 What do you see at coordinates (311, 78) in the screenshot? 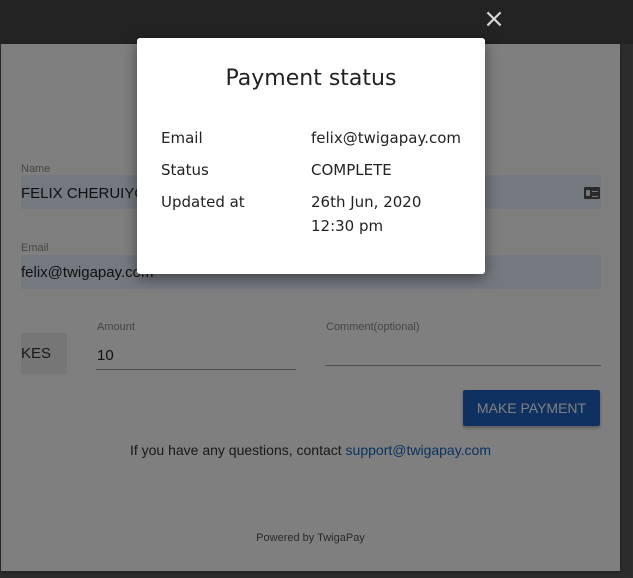
I see `modal-title: Payment status` at bounding box center [311, 78].